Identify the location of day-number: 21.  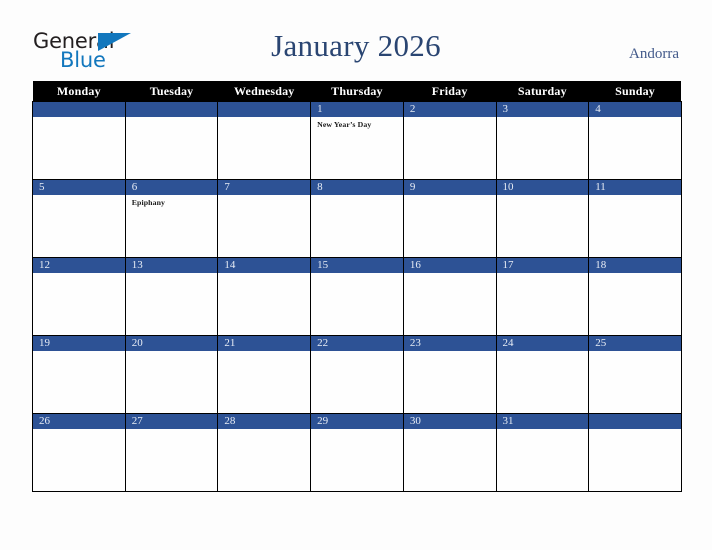
(264, 343).